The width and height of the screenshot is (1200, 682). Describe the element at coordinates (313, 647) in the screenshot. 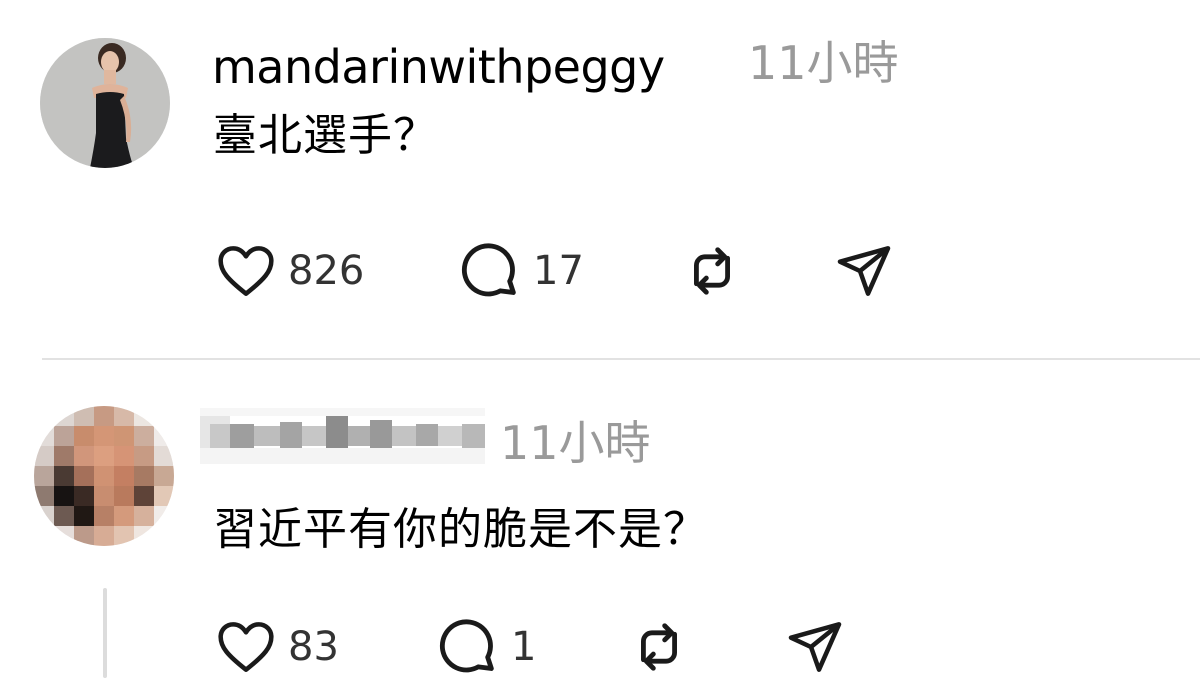

I see `like-count: 83` at that location.